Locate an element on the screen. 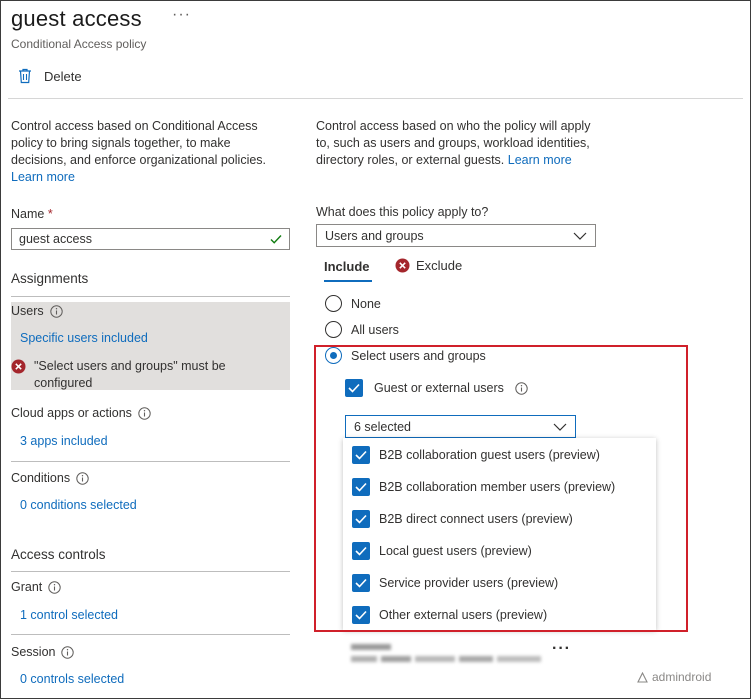  option-b2b-collab-member: B2B collaboration member users (preview) is located at coordinates (483, 487).